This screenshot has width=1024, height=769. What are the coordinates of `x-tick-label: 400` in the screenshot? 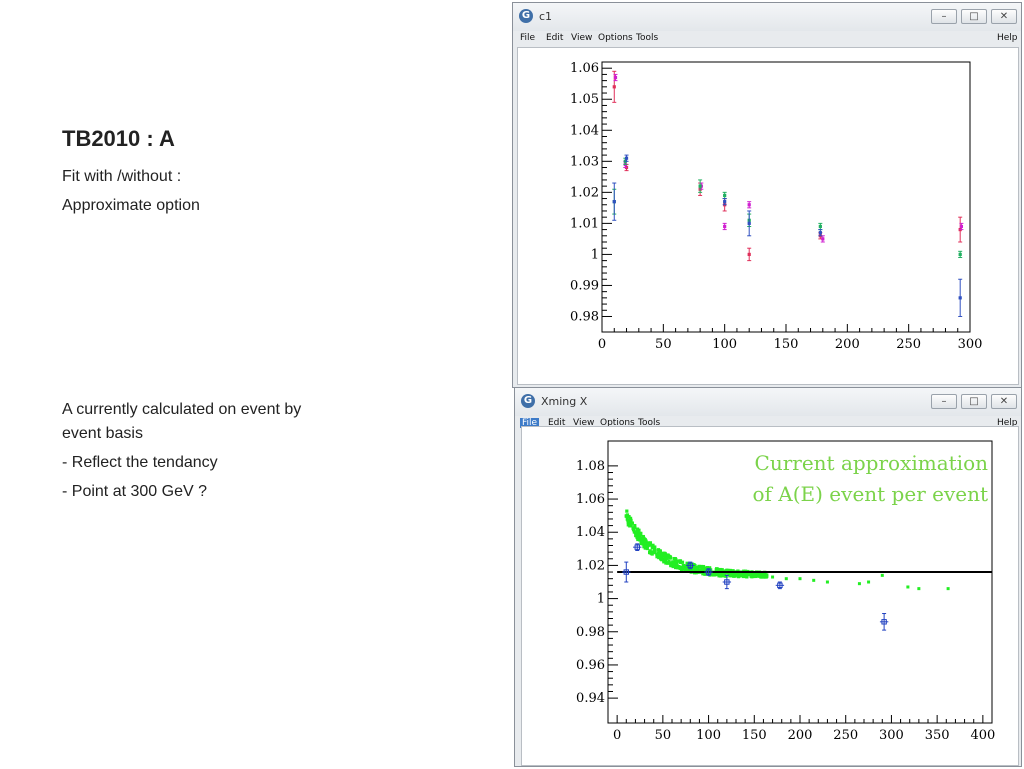 It's located at (982, 735).